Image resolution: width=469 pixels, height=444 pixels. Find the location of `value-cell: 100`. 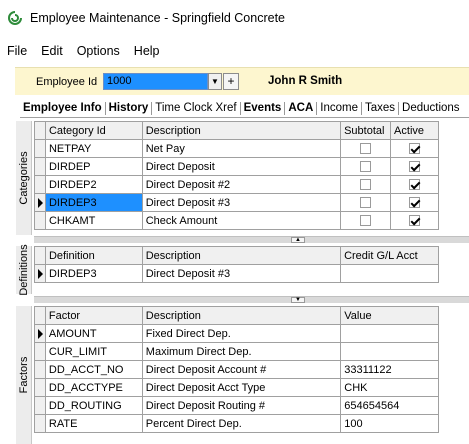

value-cell: 100 is located at coordinates (389, 423).